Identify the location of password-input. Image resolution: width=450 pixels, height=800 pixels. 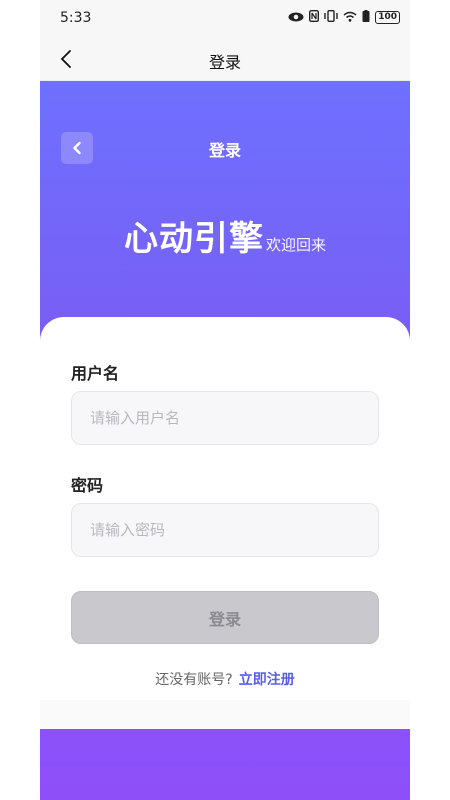
(225, 530).